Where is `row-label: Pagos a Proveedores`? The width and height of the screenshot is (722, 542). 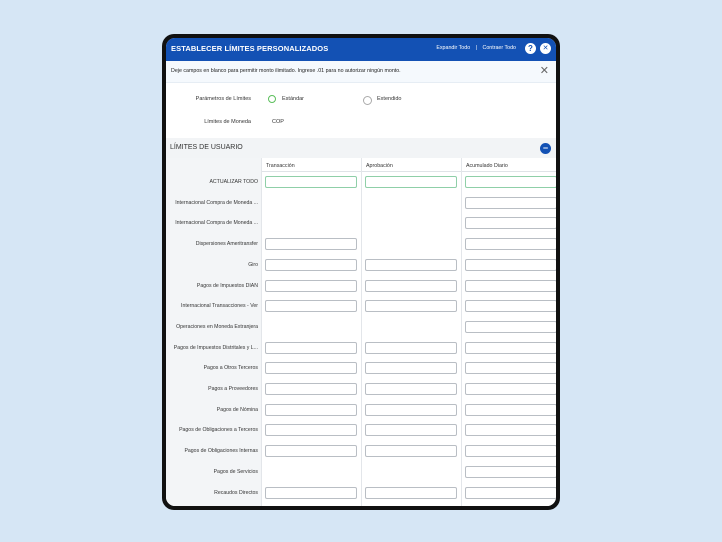
row-label: Pagos a Proveedores is located at coordinates (233, 389).